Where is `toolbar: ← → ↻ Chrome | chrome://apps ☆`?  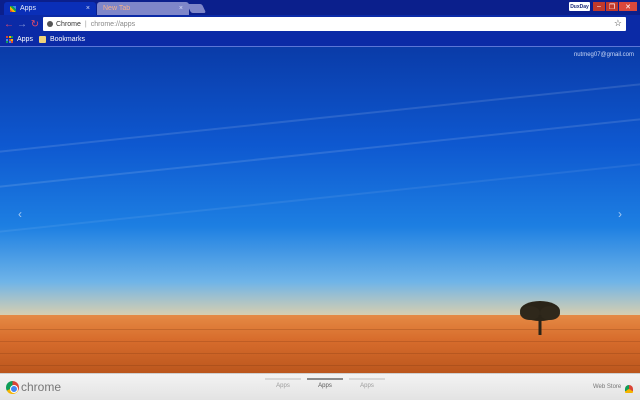
toolbar: ← → ↻ Chrome | chrome://apps ☆ is located at coordinates (320, 24).